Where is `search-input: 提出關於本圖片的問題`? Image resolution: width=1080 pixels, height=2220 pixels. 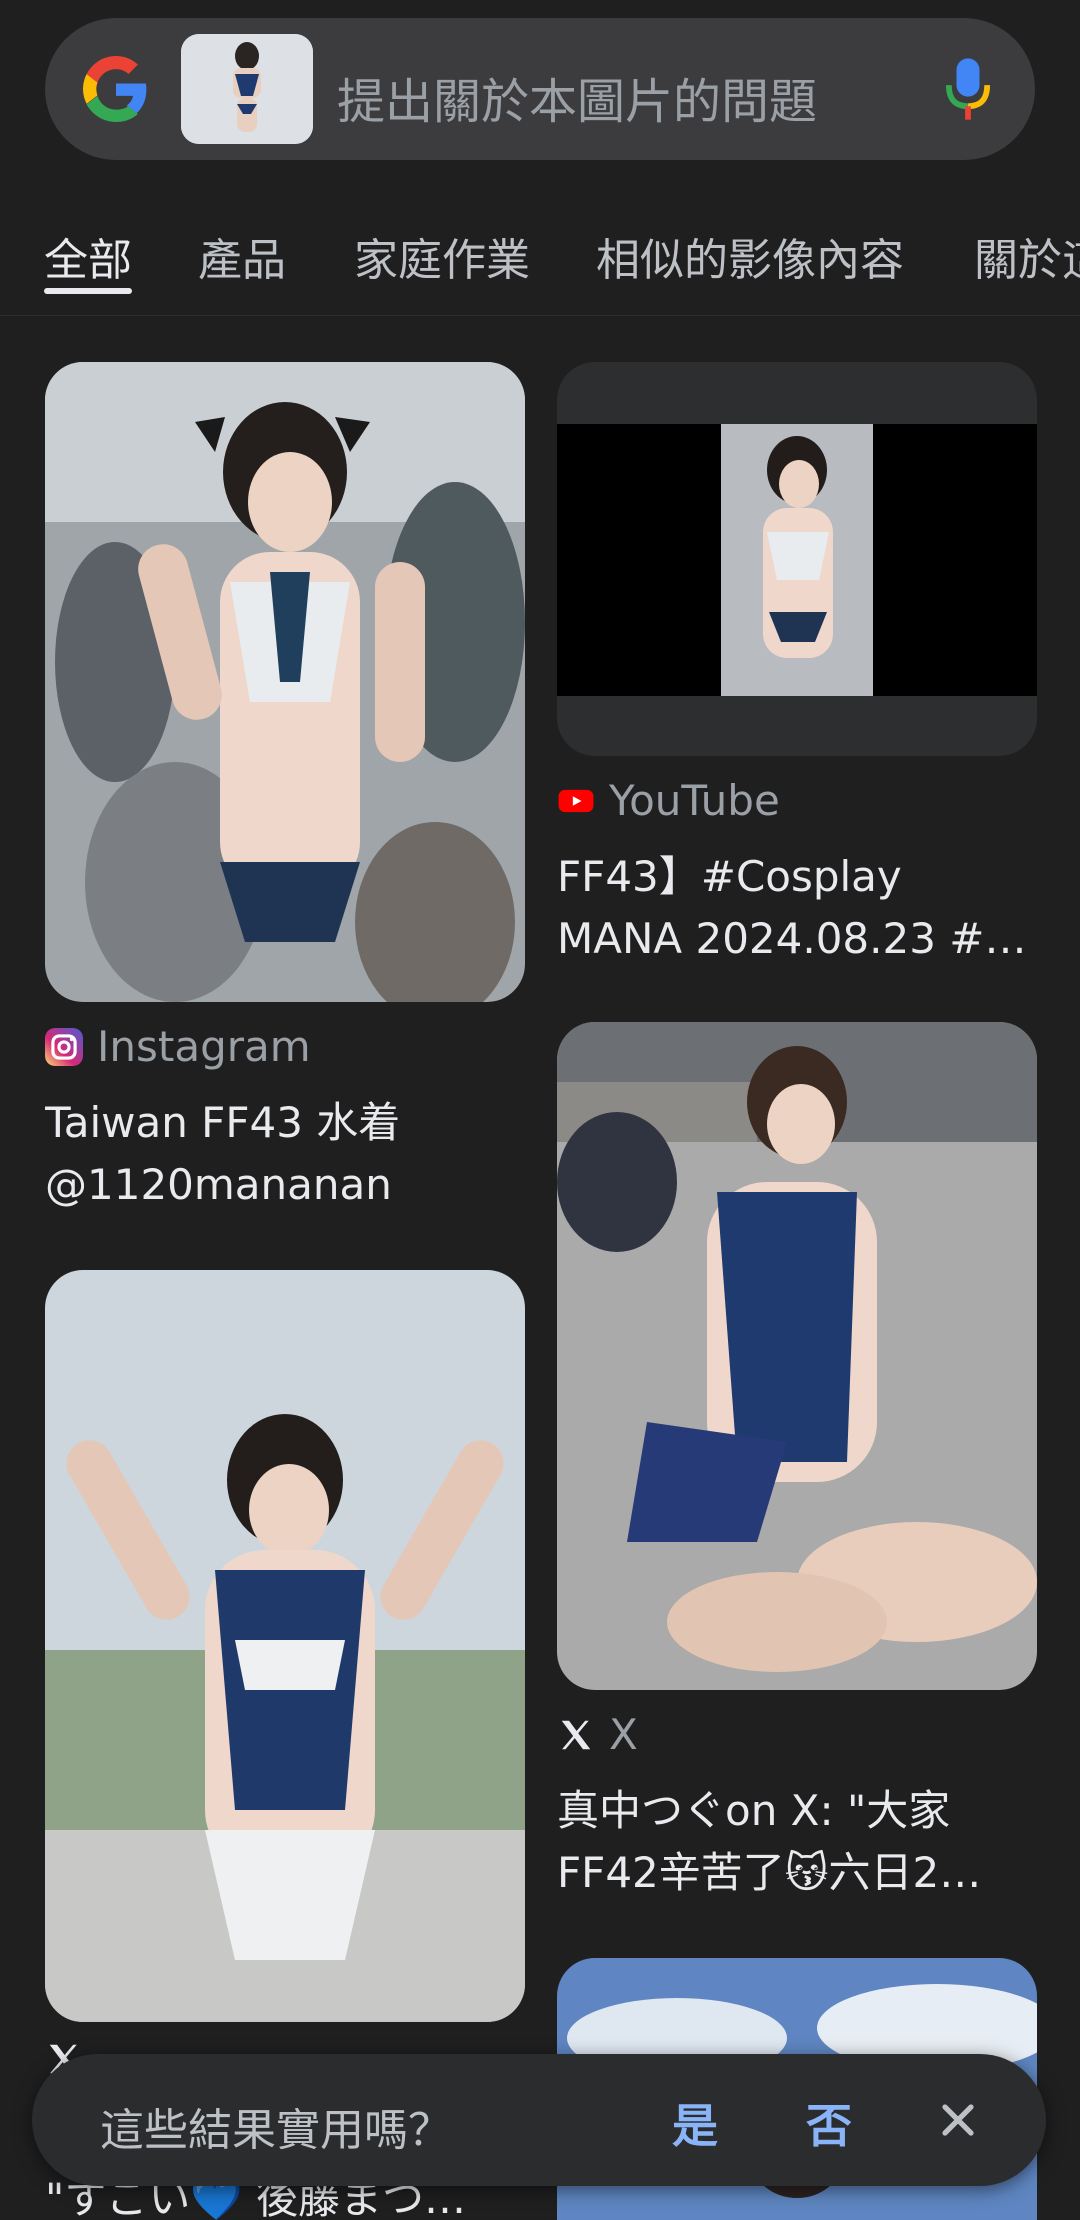
search-input: 提出關於本圖片的問題 is located at coordinates (577, 97).